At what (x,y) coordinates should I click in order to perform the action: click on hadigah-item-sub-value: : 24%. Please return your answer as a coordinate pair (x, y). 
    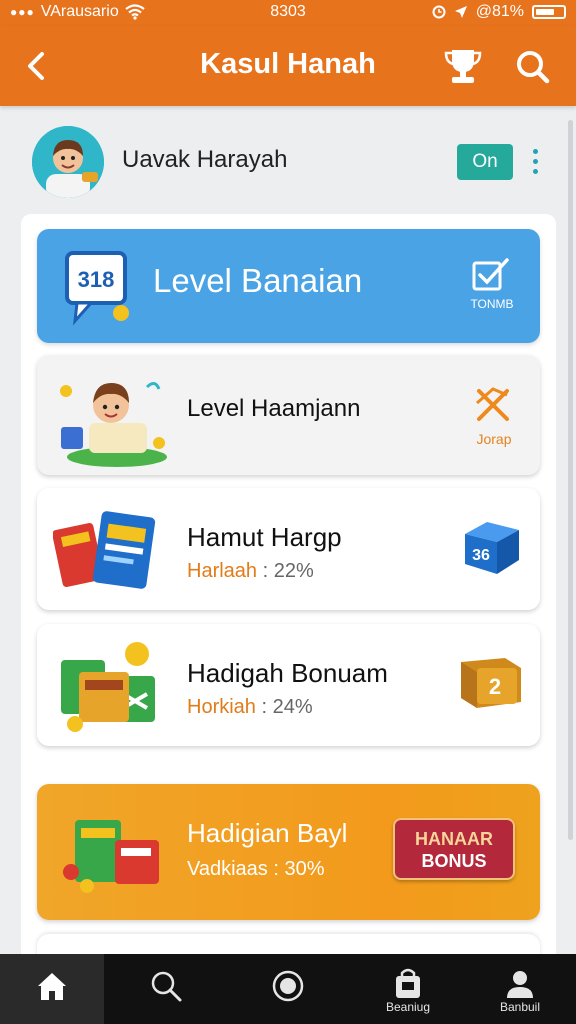
    Looking at the image, I should click on (287, 707).